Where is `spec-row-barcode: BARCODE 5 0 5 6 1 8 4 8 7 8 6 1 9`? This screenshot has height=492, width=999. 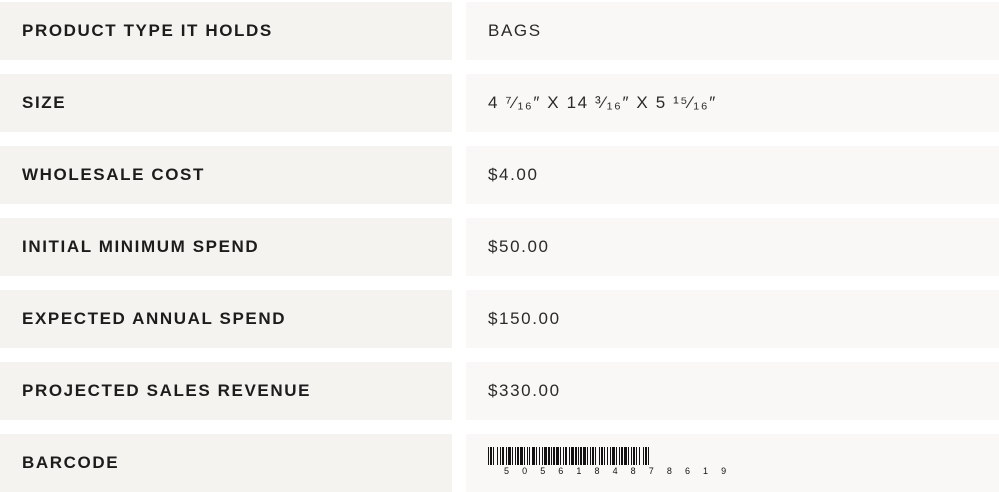
spec-row-barcode: BARCODE 5 0 5 6 1 8 4 8 7 8 6 1 9 is located at coordinates (499, 463).